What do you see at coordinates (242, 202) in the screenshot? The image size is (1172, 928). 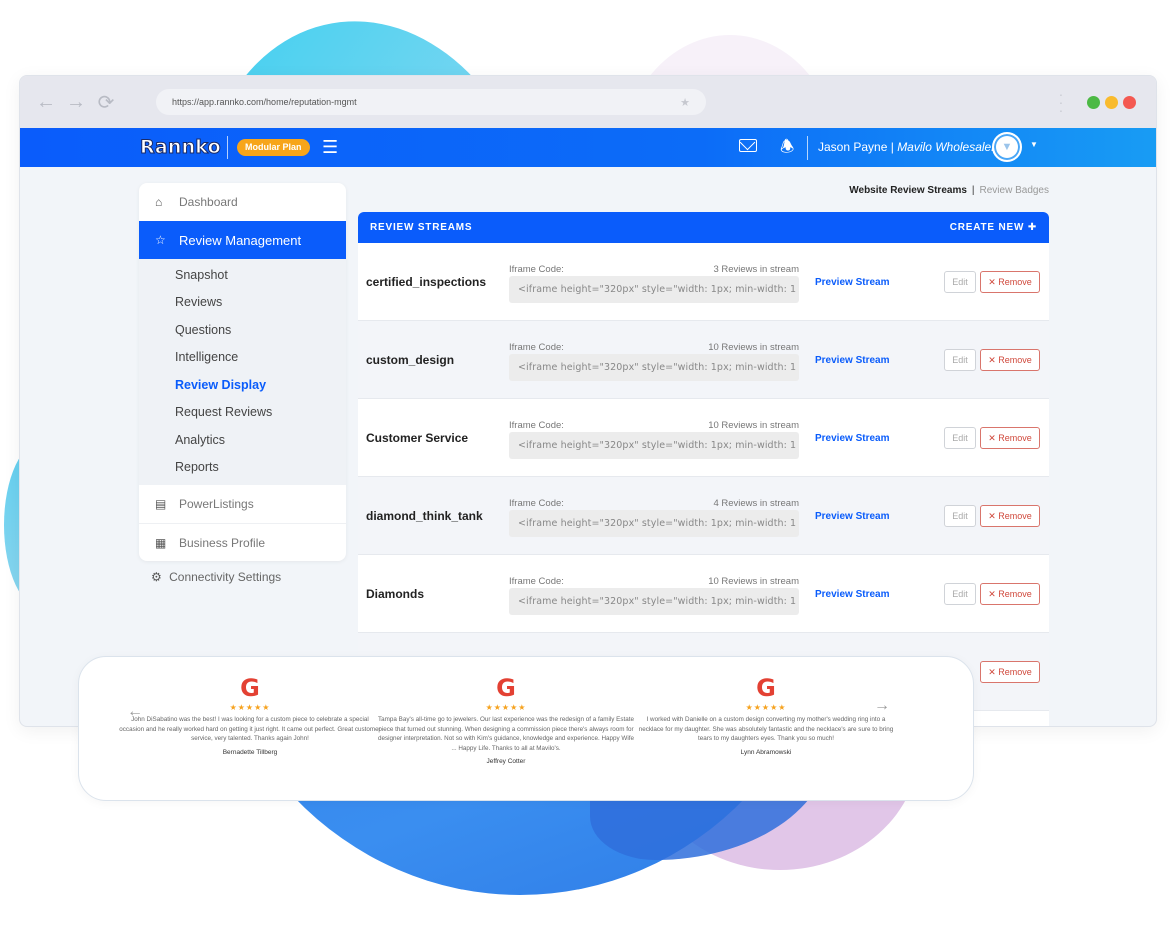 I see `sidebar-item-dashboard: ⌂ Dashboard` at bounding box center [242, 202].